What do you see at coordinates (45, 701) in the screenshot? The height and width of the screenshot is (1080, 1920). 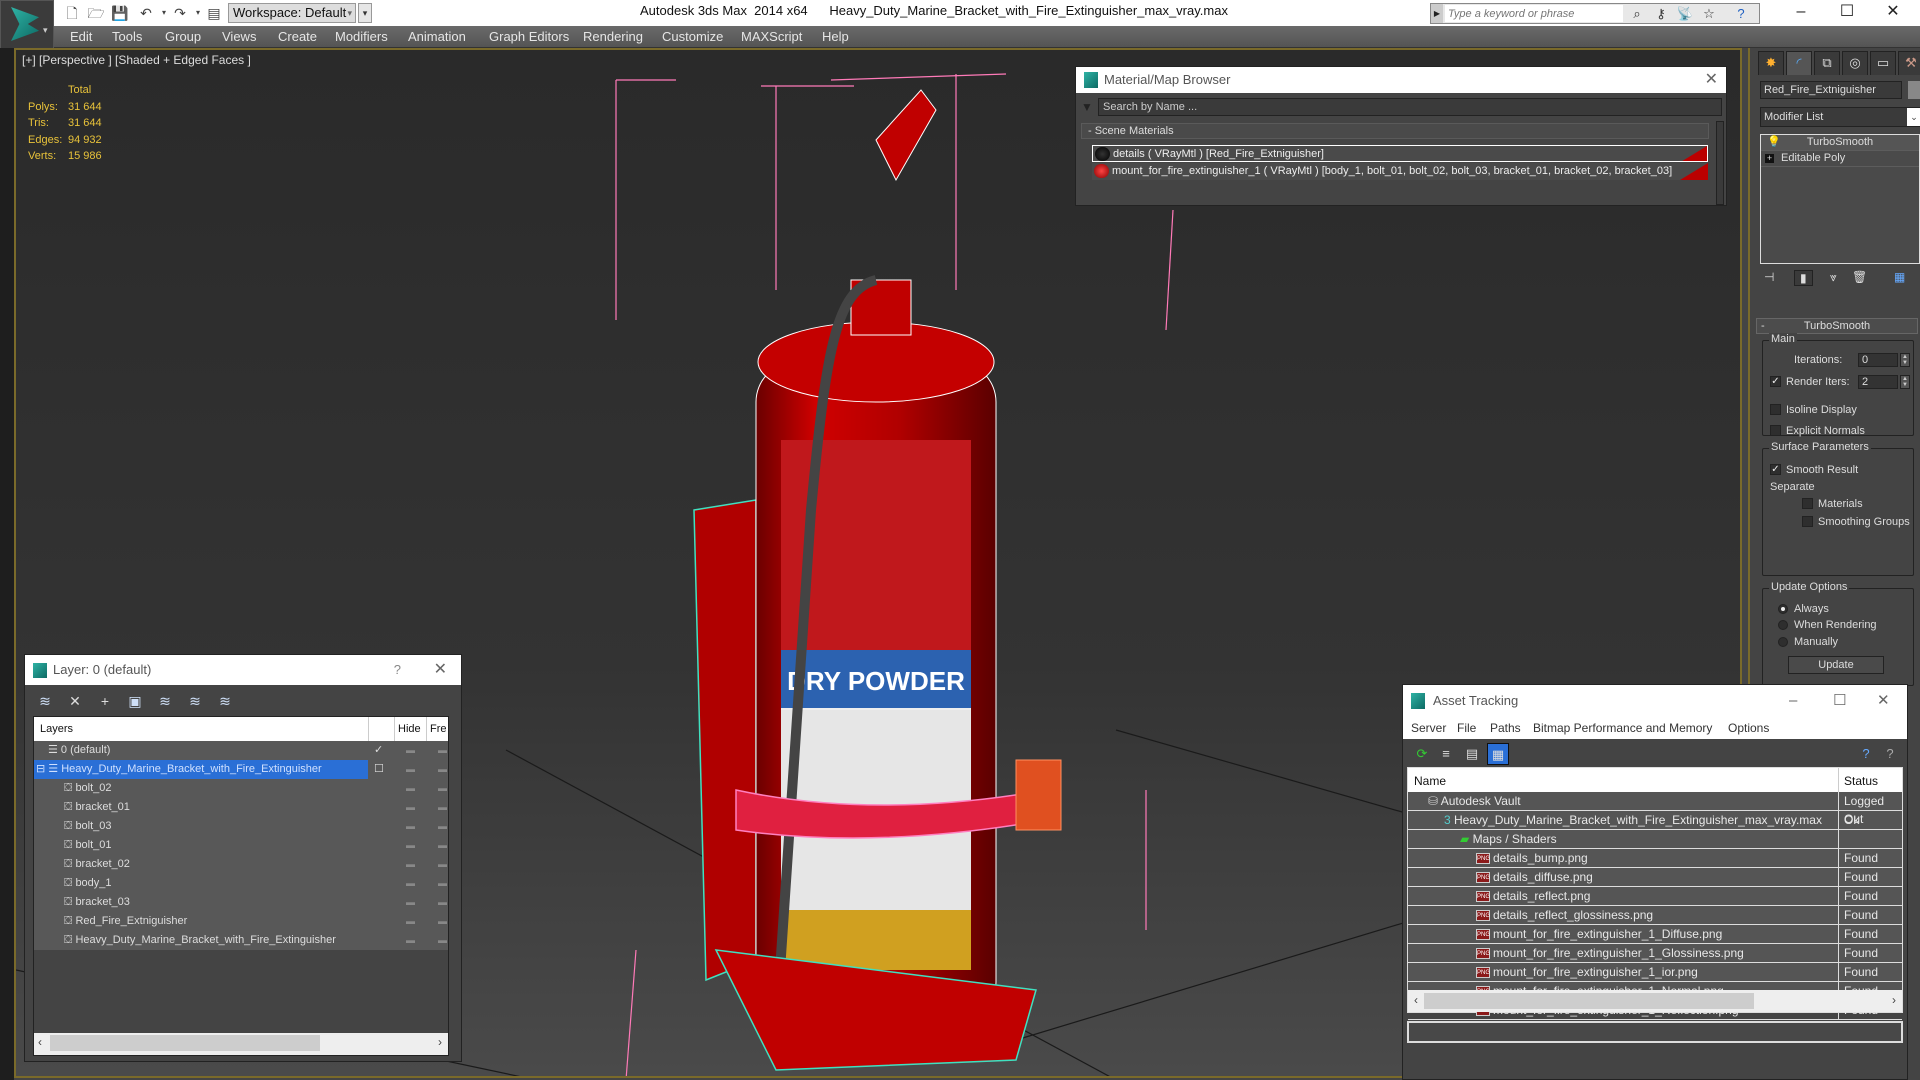 I see `create-layer-icon: ≋` at bounding box center [45, 701].